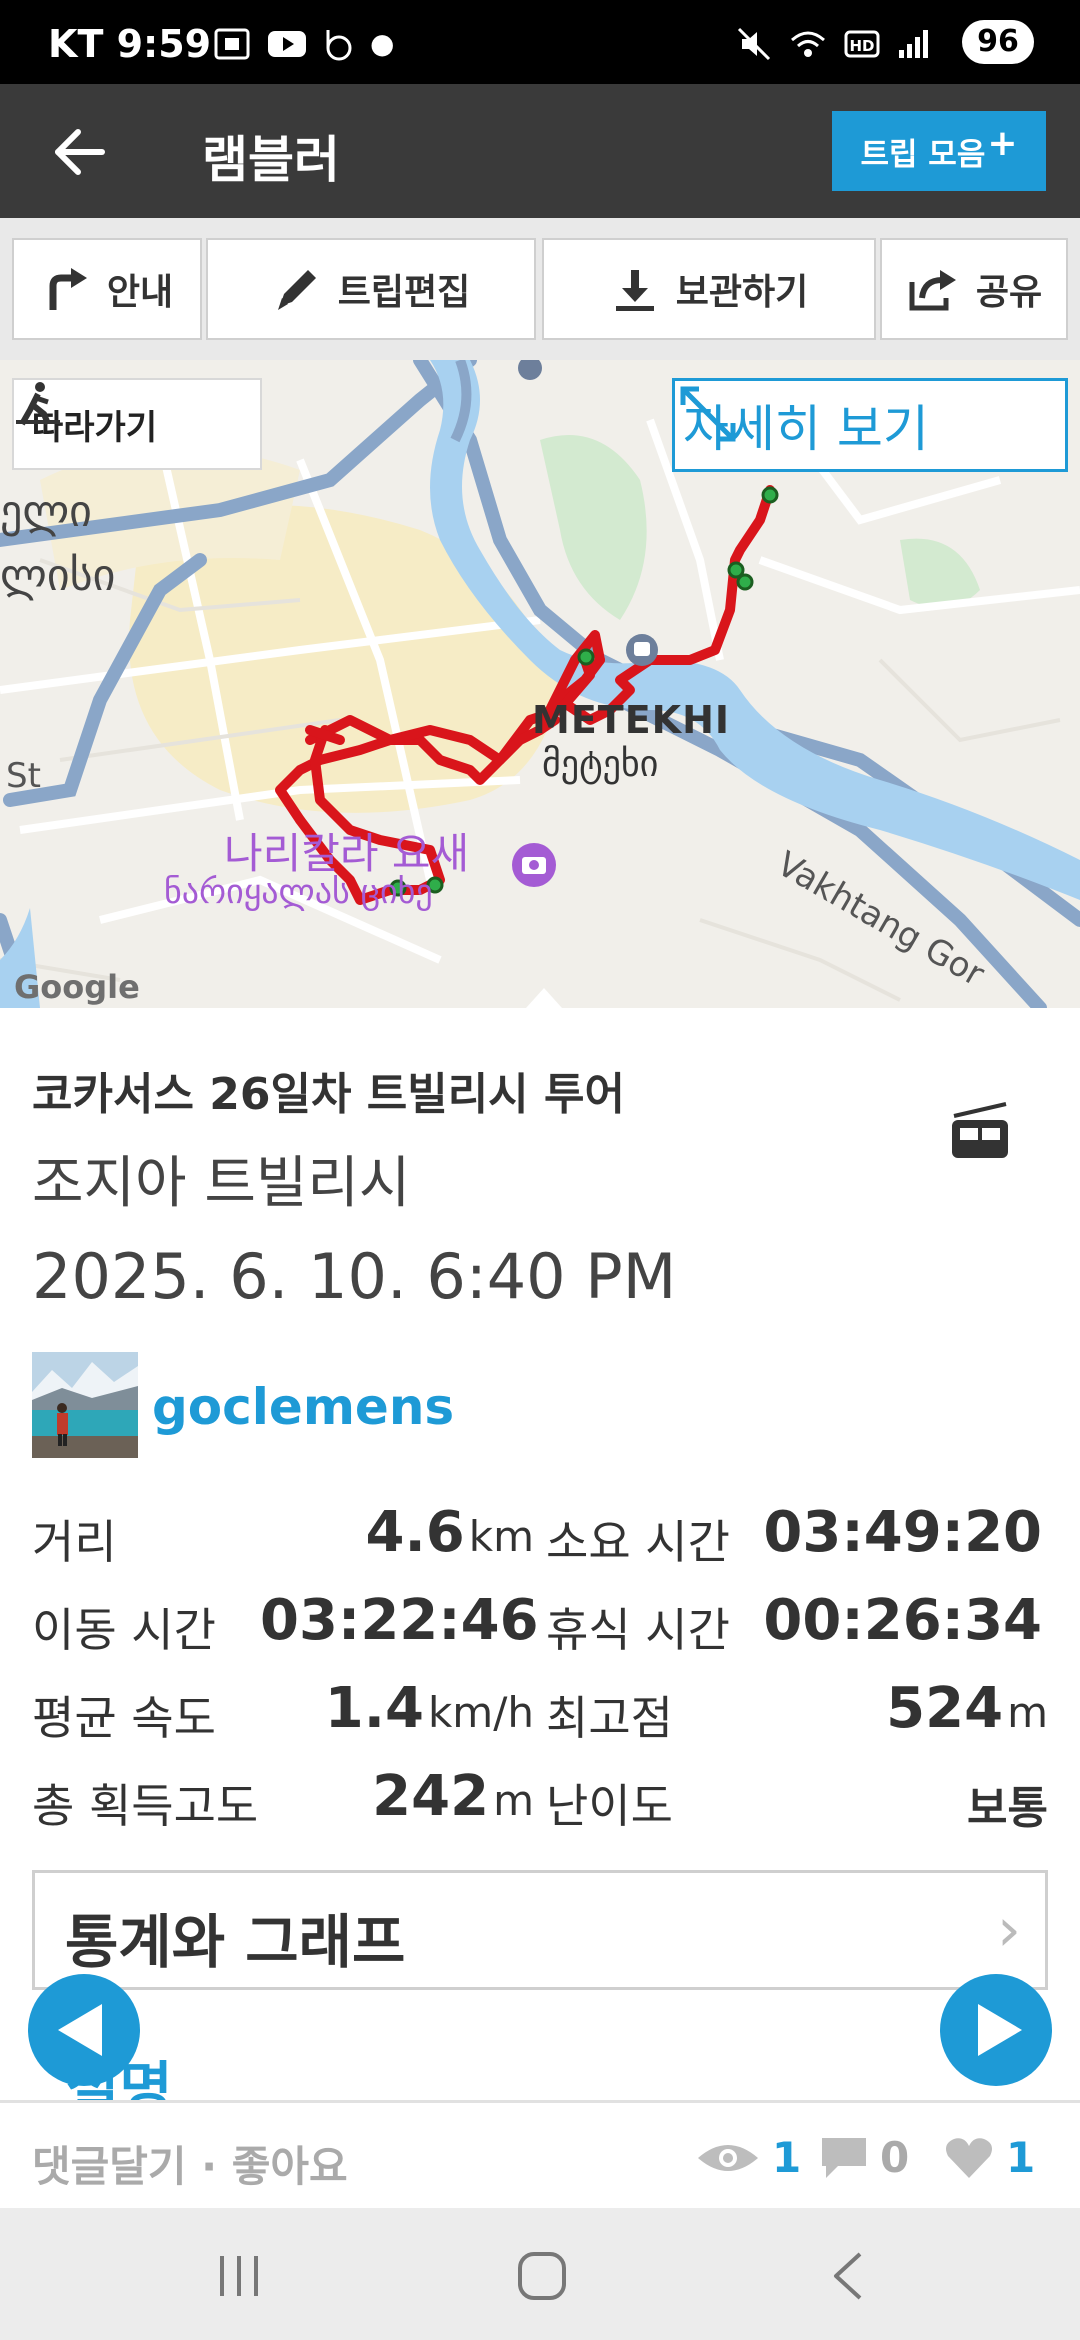 The image size is (1080, 2340). What do you see at coordinates (754, 44) in the screenshot?
I see `mute-icon` at bounding box center [754, 44].